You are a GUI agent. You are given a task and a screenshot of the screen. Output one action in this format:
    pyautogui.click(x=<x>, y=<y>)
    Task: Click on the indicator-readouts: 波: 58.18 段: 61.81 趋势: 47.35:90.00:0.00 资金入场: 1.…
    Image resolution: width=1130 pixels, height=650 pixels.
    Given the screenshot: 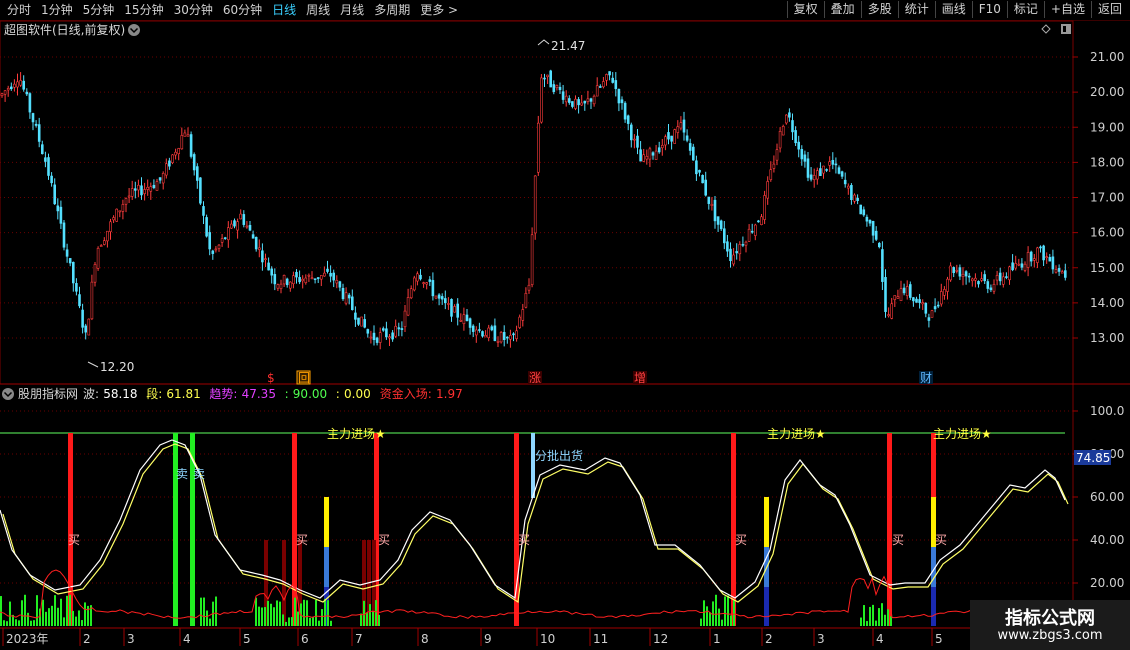 What is the action you would take?
    pyautogui.click(x=273, y=393)
    